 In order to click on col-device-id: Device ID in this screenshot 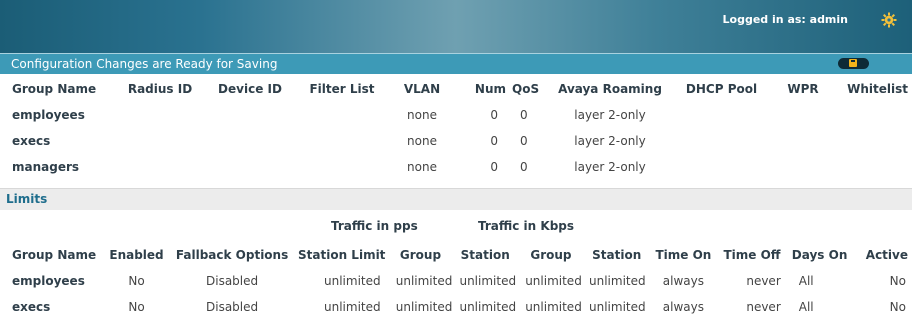, I will do `click(250, 89)`.